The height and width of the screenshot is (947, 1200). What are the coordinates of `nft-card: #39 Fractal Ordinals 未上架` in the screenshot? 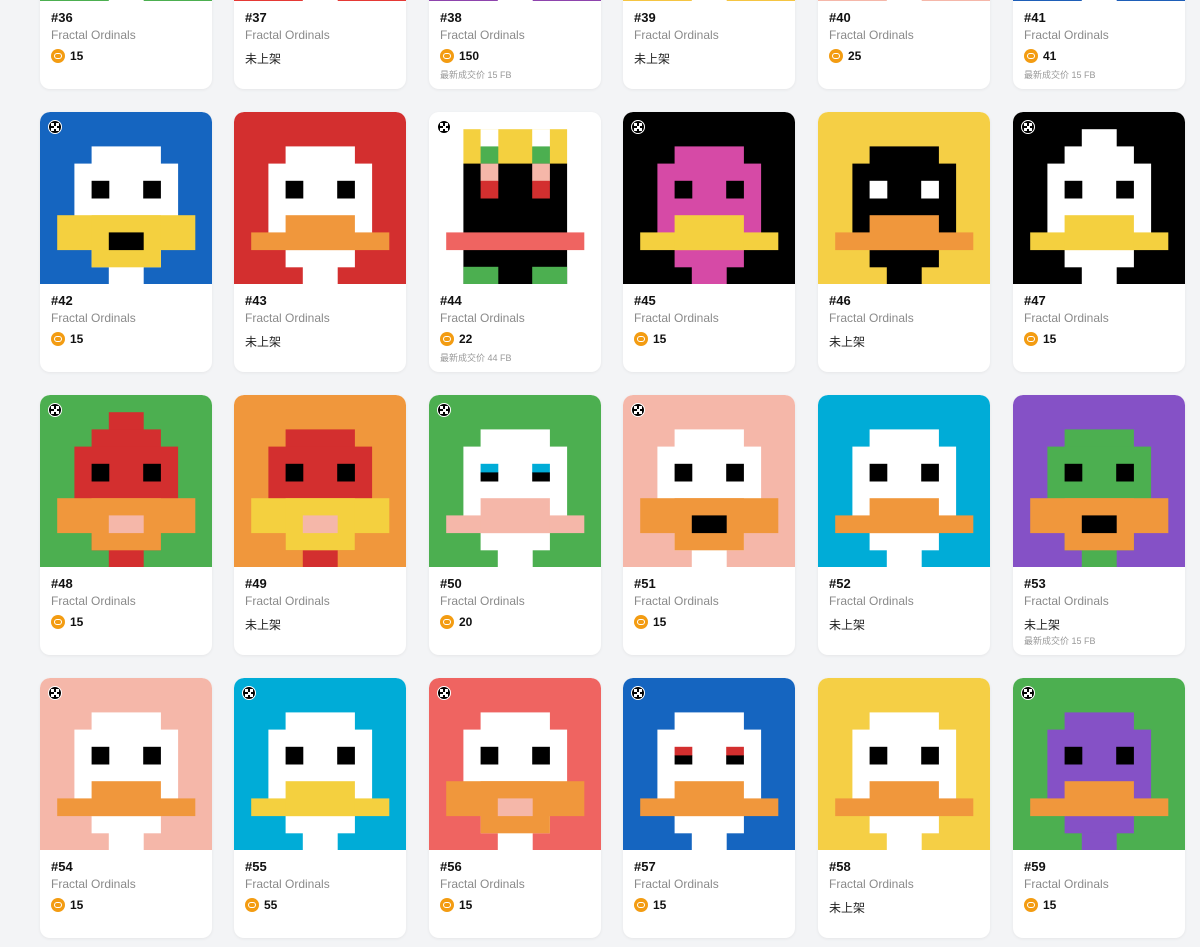 It's located at (709, 44).